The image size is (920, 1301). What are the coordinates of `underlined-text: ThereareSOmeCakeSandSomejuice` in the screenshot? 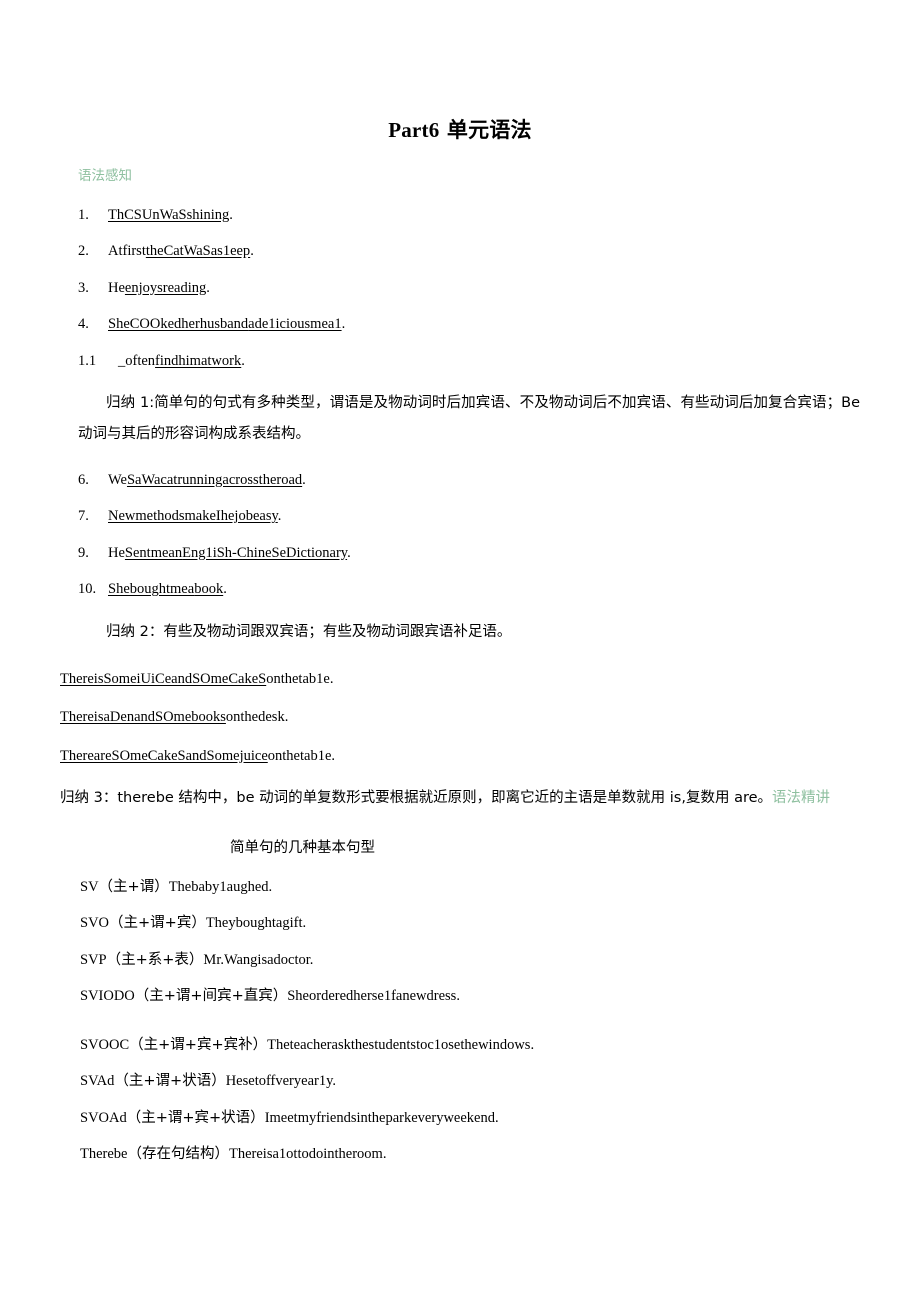 It's located at (164, 755).